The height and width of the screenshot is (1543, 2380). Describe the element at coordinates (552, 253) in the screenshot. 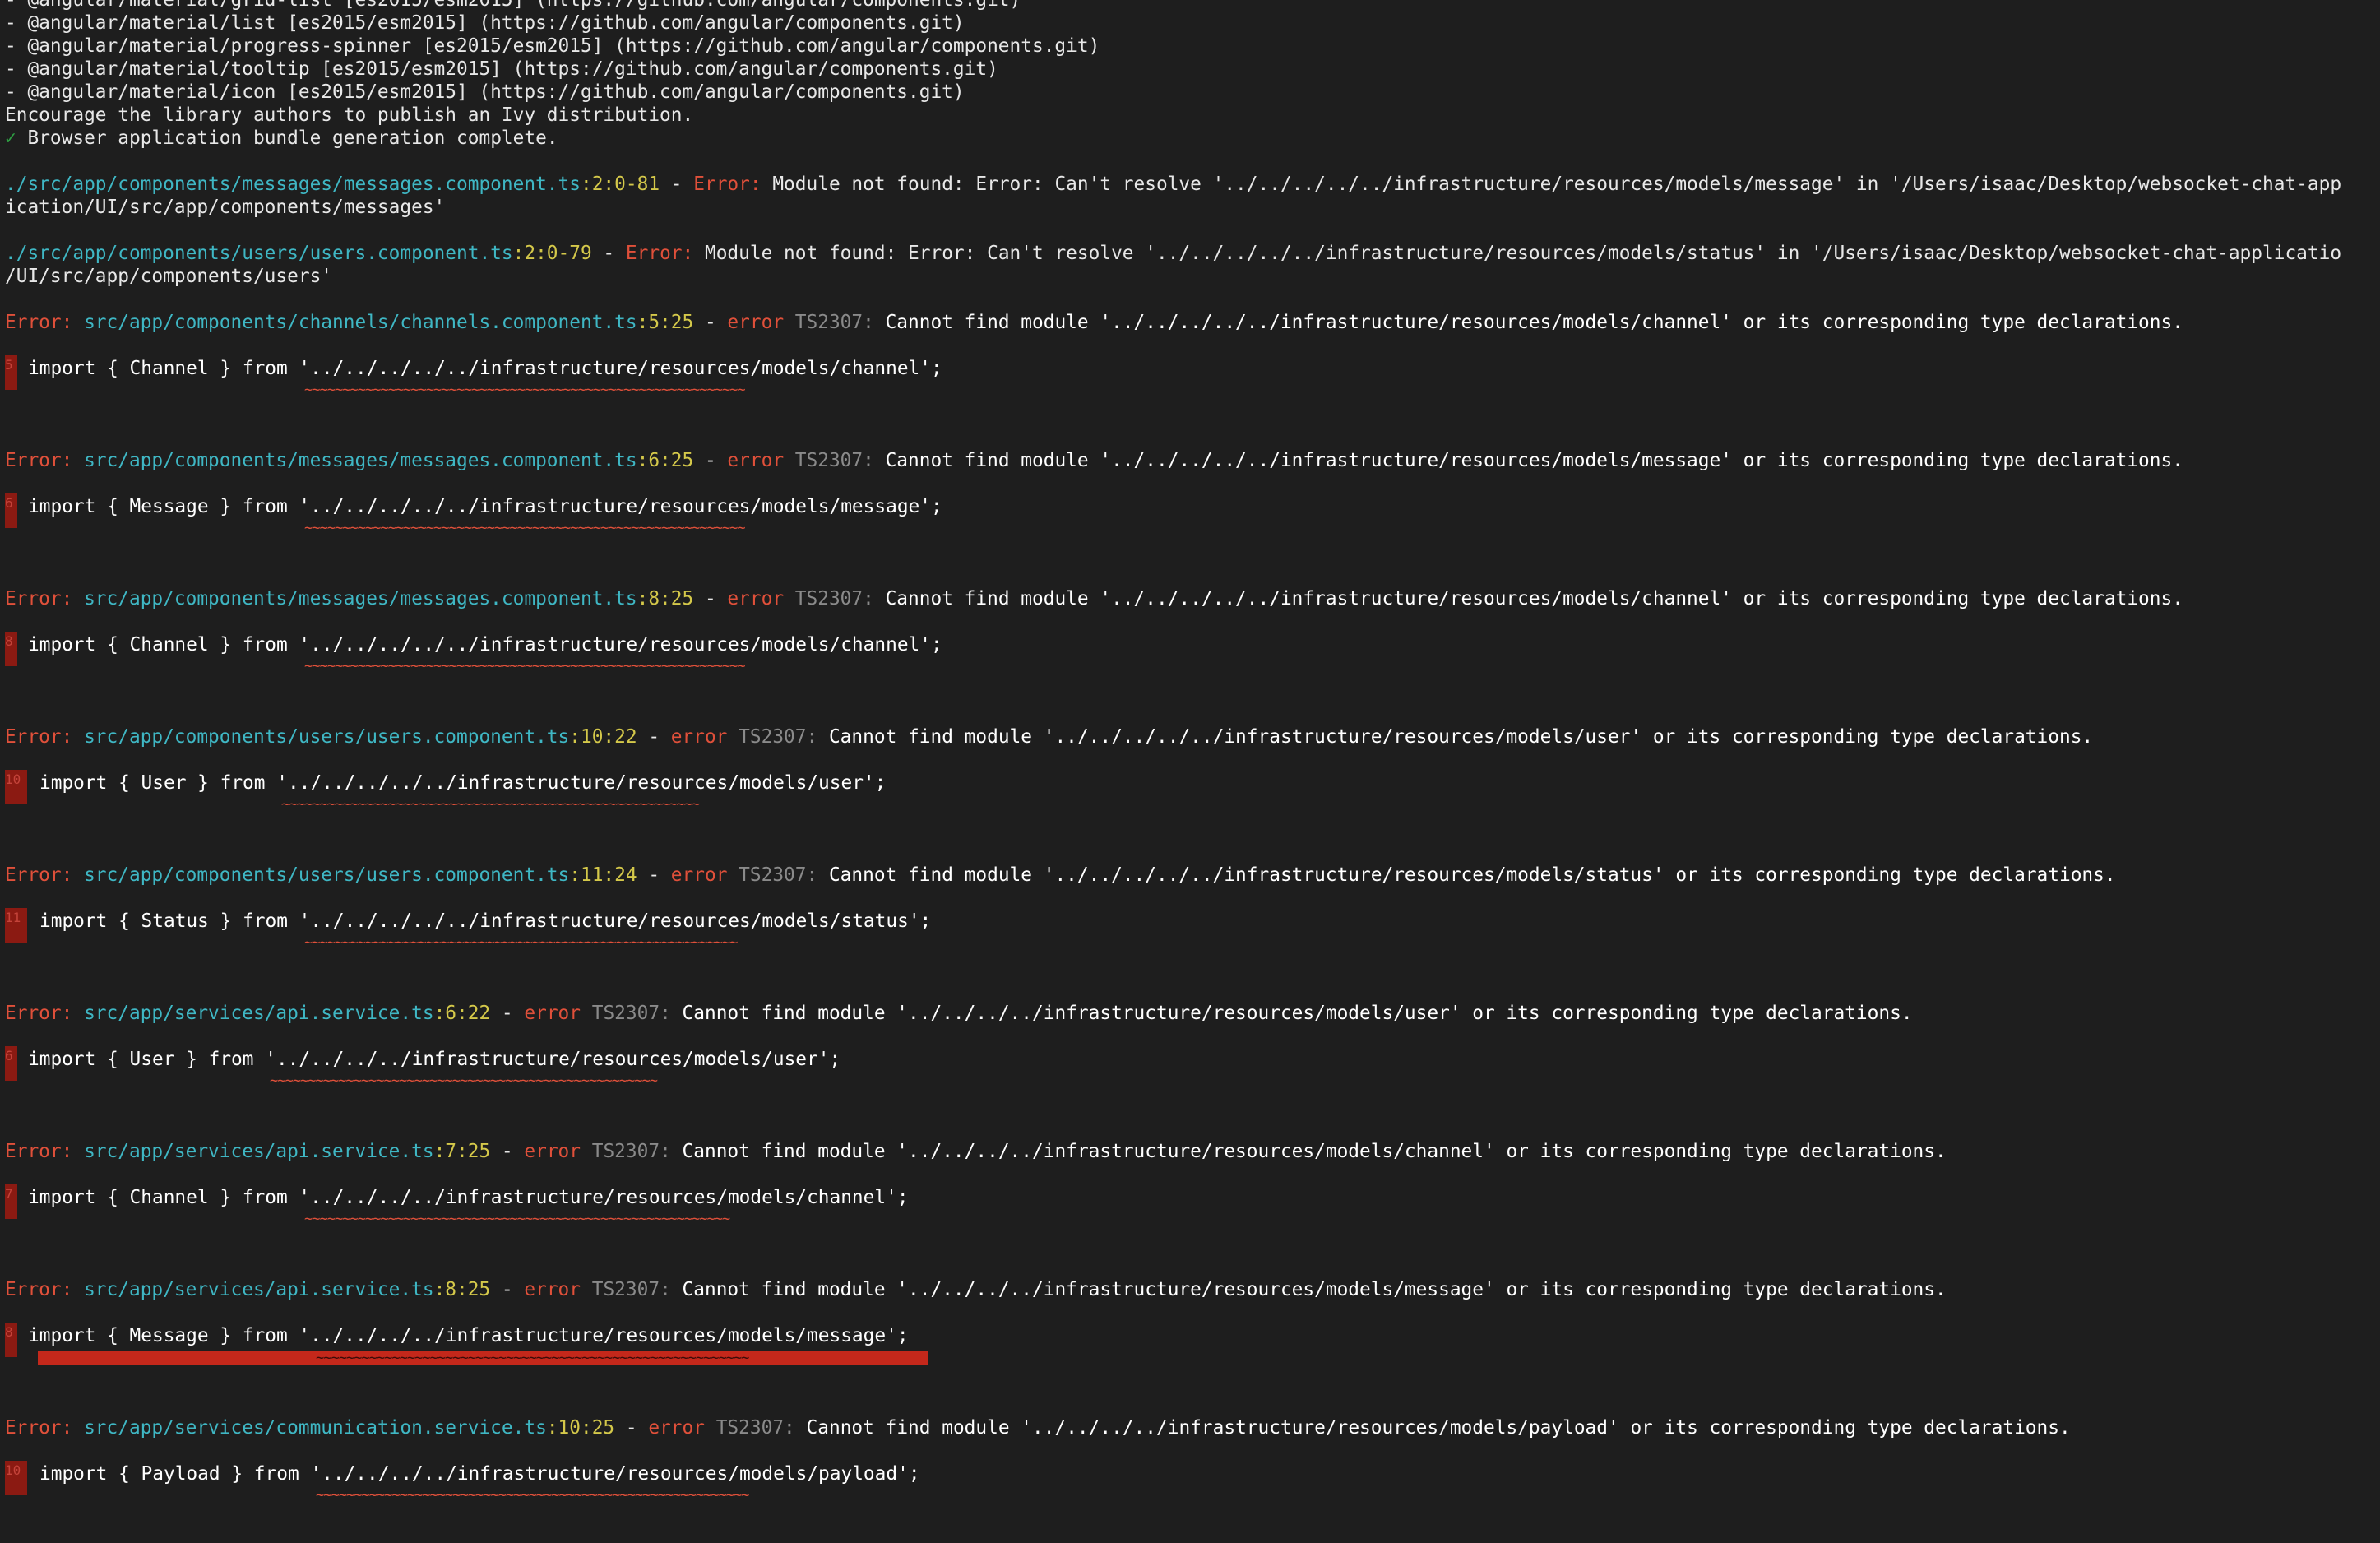

I see `error-location: :2:0-79` at that location.